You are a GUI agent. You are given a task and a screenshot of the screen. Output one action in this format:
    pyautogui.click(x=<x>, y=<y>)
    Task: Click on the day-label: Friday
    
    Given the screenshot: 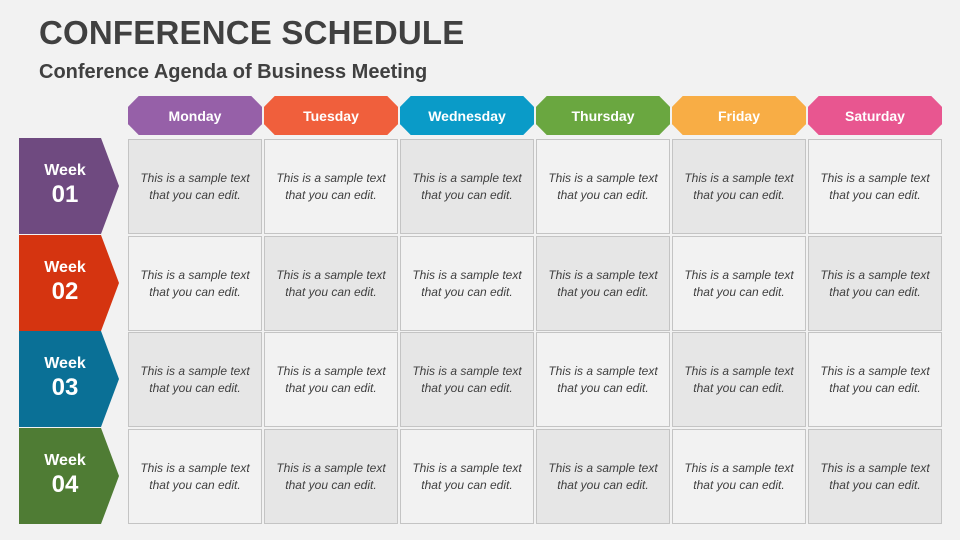 What is the action you would take?
    pyautogui.click(x=738, y=115)
    